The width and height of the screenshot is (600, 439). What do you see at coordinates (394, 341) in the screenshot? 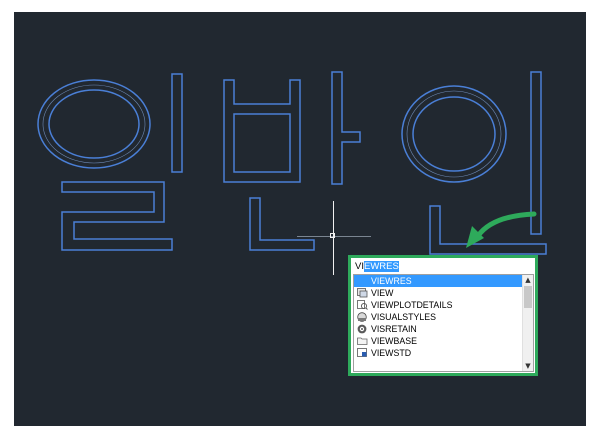
I see `list-item-label: VIEWBASE` at bounding box center [394, 341].